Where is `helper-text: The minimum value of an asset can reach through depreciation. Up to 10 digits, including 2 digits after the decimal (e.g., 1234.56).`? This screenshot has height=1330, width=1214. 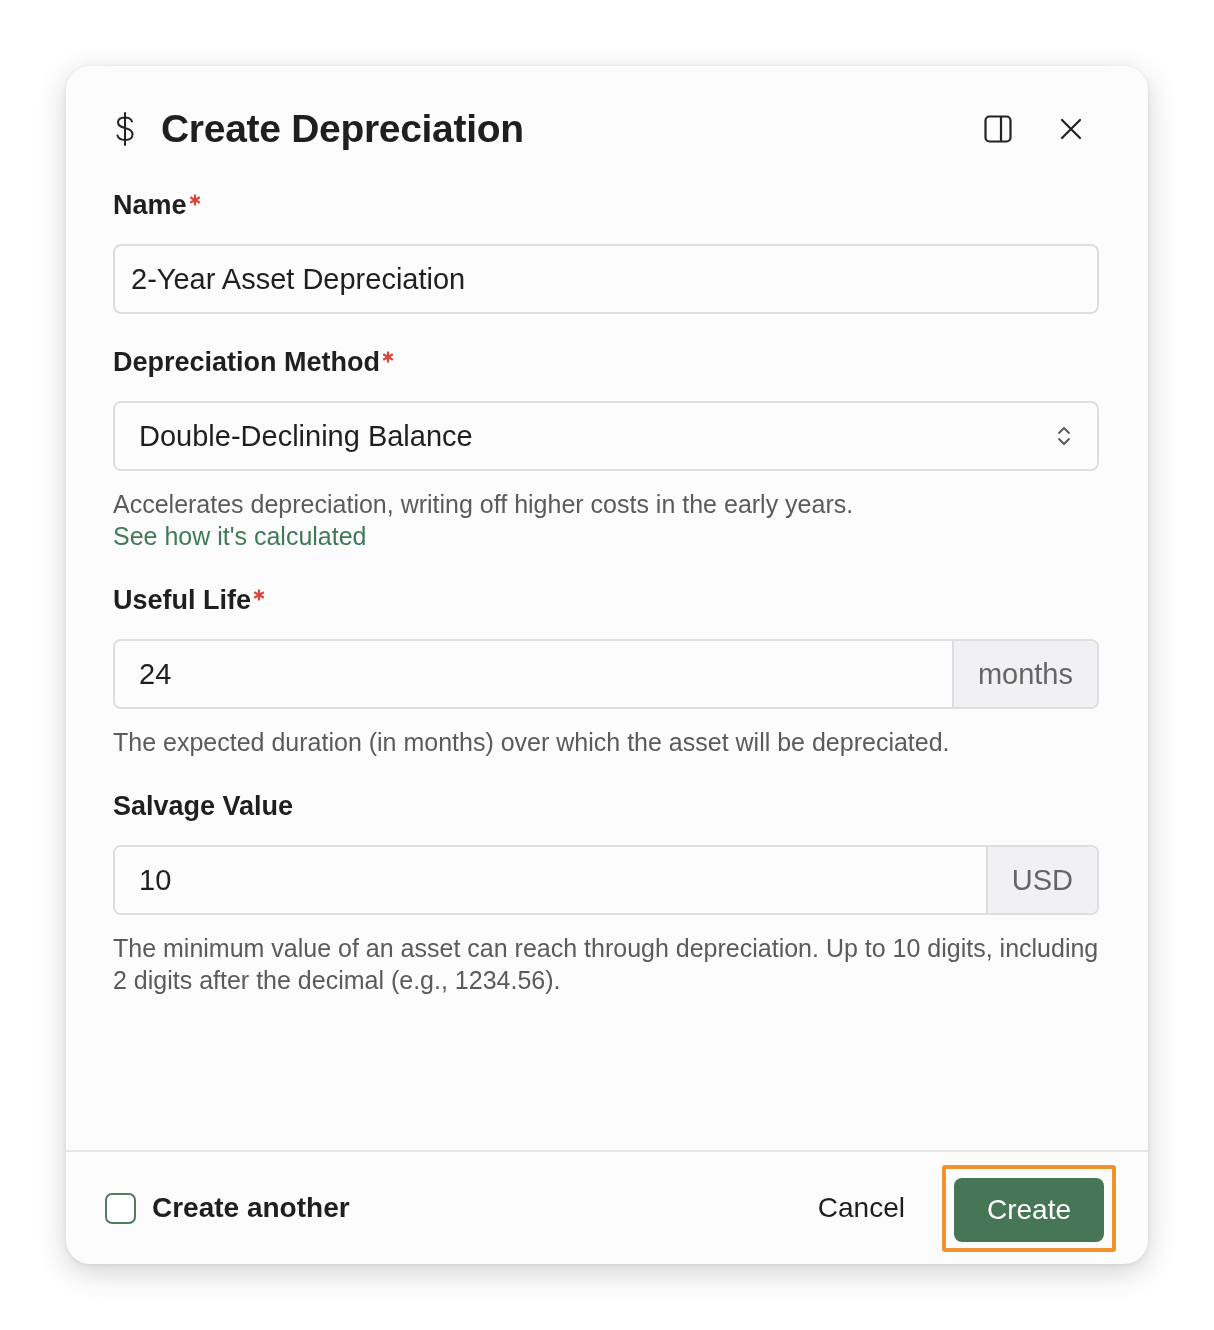 helper-text: The minimum value of an asset can reach through depreciation. Up to 10 digits, including 2 digits after the decimal (e.g., 1234.56). is located at coordinates (606, 964).